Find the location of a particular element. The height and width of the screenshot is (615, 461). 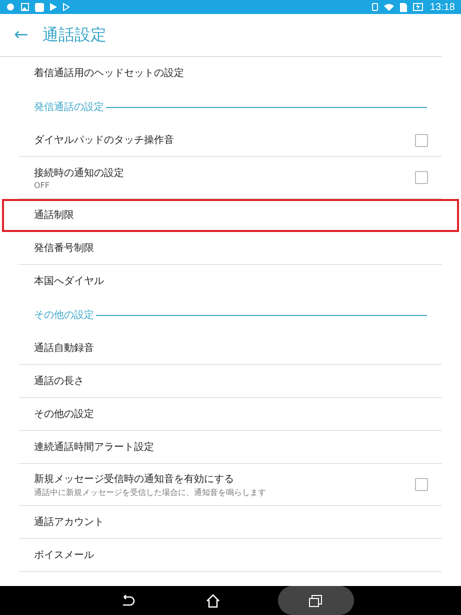

home-icon is located at coordinates (213, 601).